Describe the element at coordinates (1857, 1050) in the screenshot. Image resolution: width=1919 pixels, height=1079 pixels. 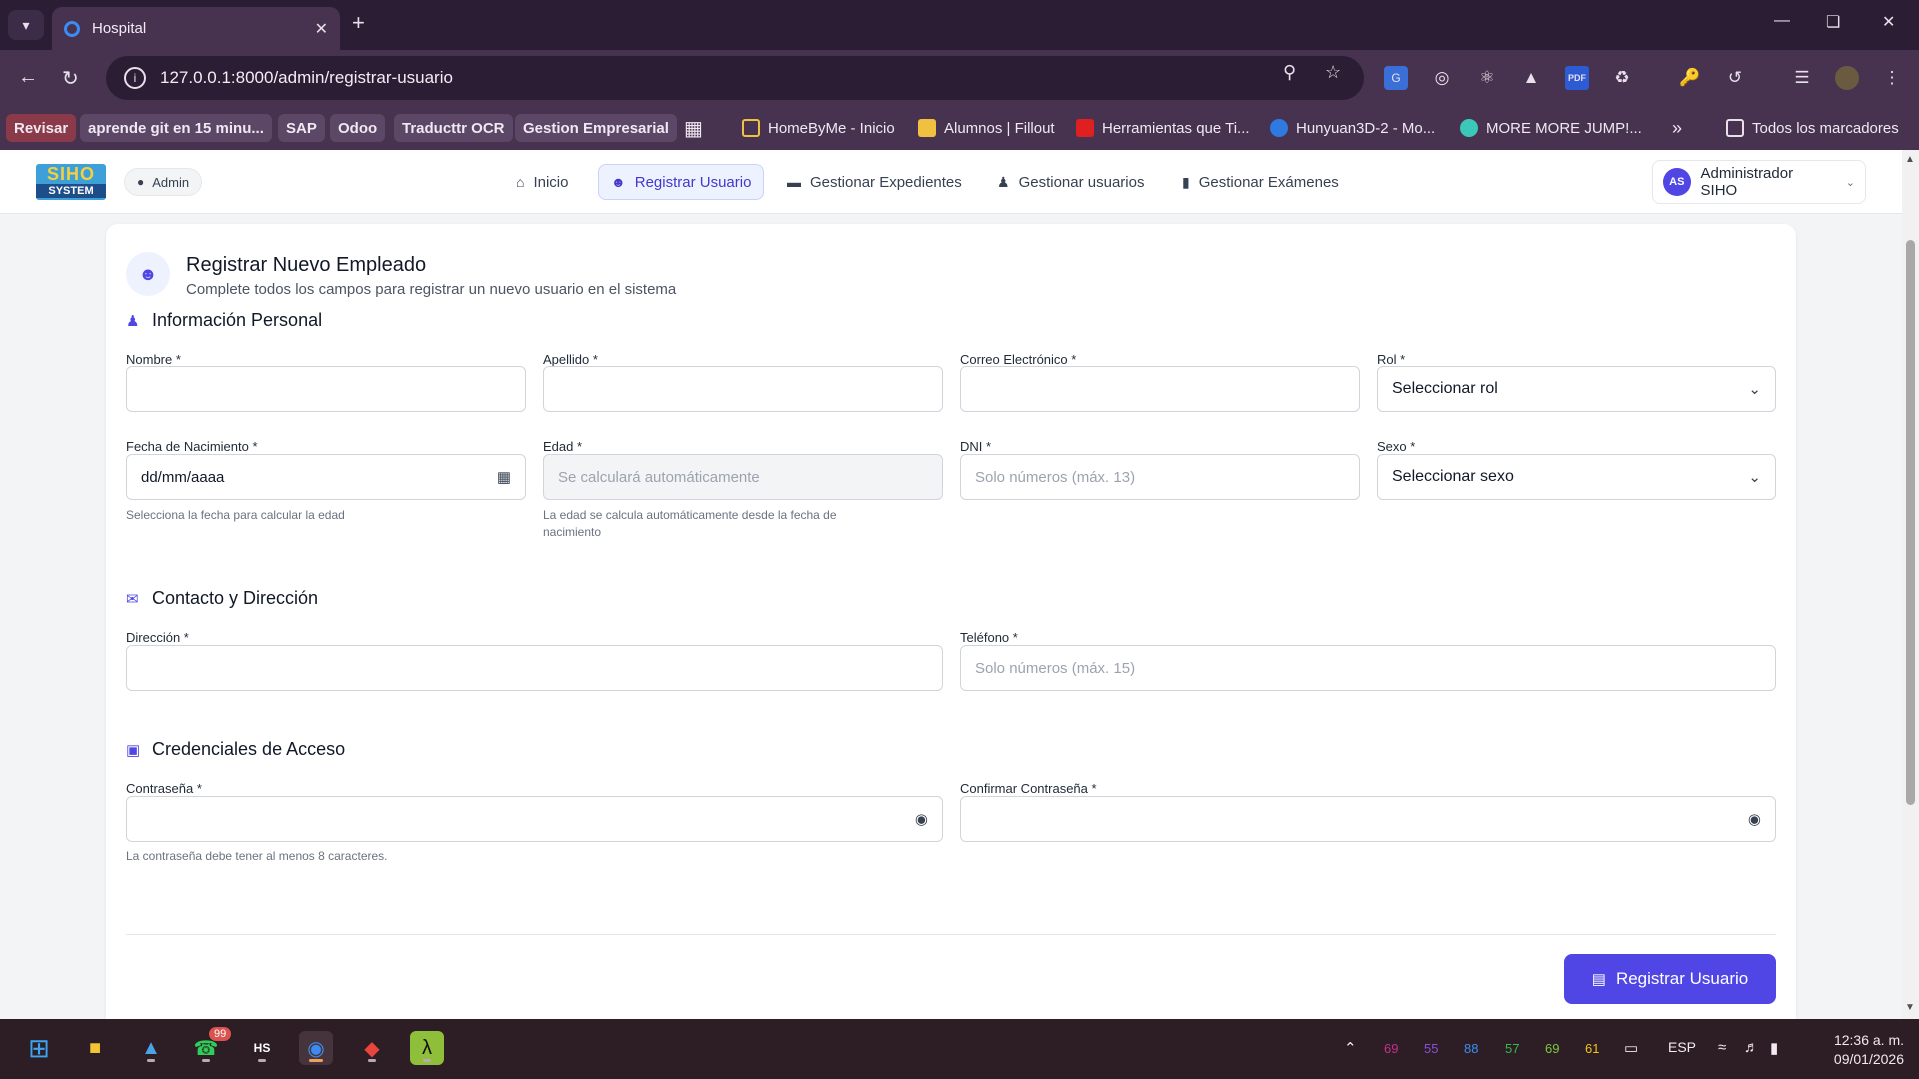
I see `taskbar-clock: 12:36 a. m. 09/01/2026` at that location.